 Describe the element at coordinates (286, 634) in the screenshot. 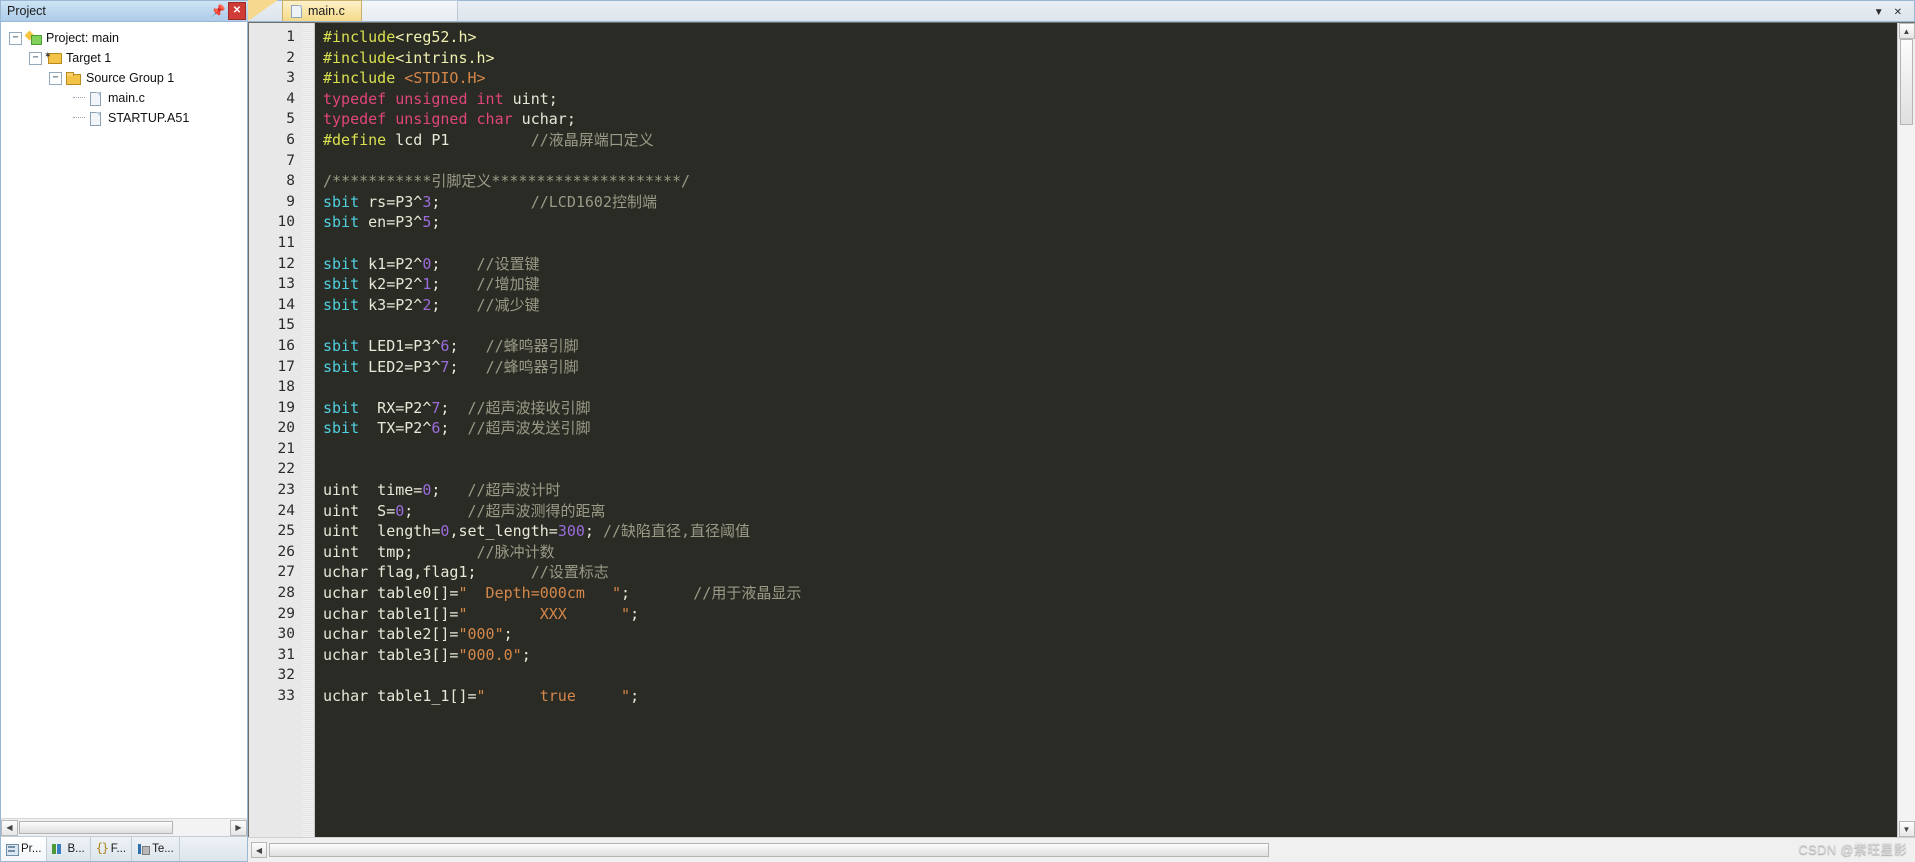

I see `line-number: 30` at that location.